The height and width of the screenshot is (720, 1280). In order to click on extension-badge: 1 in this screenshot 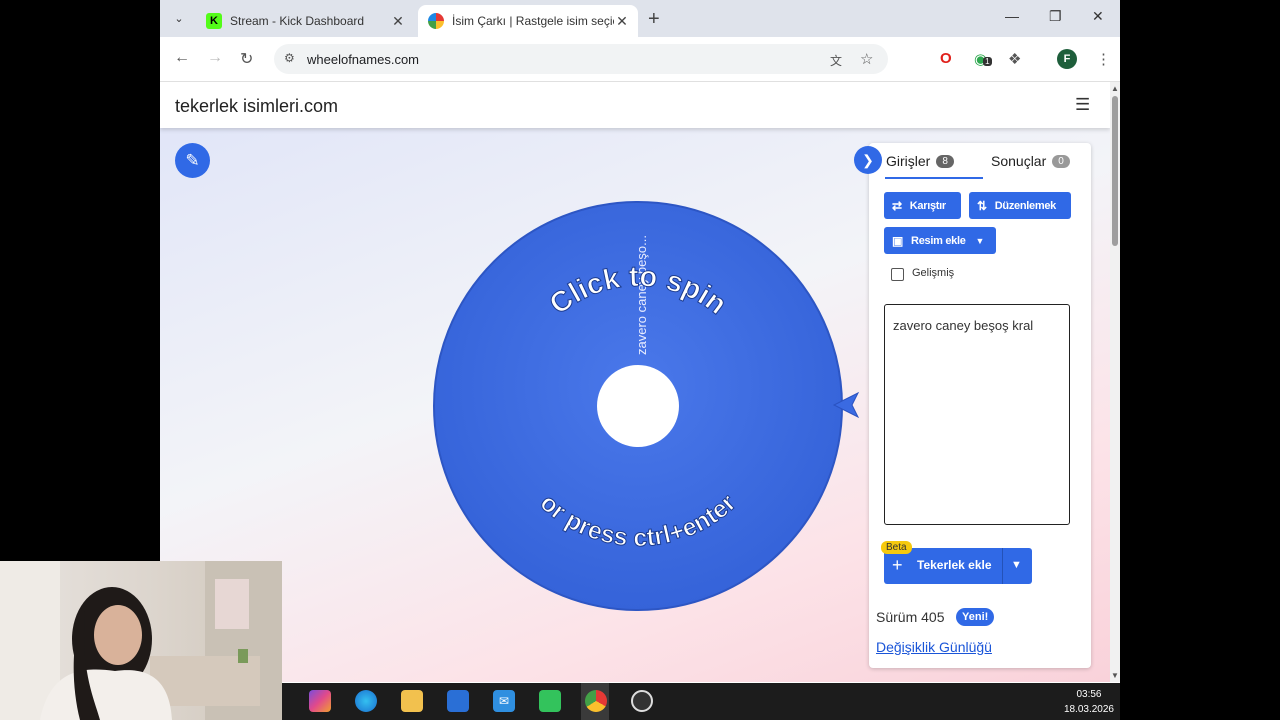, I will do `click(987, 61)`.